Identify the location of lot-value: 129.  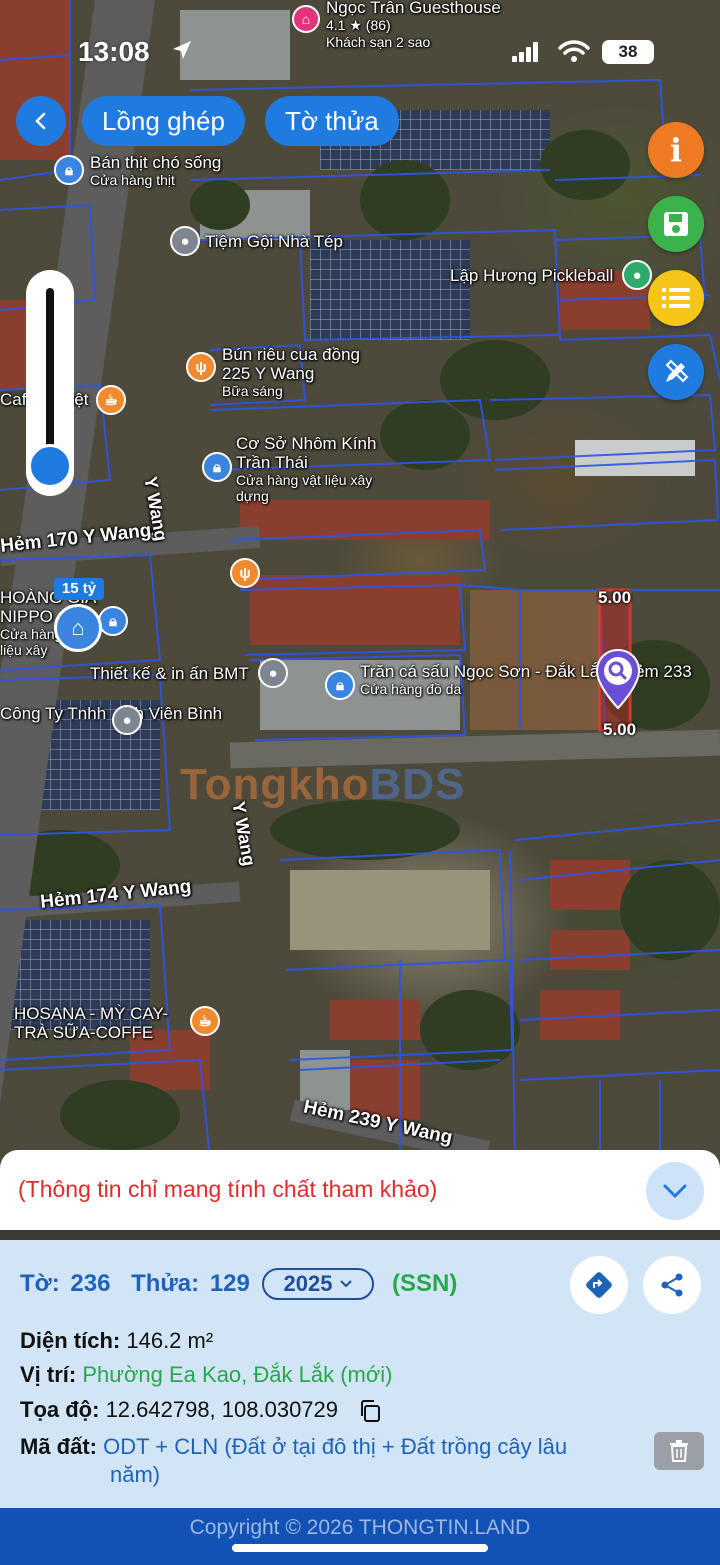
(229, 1283).